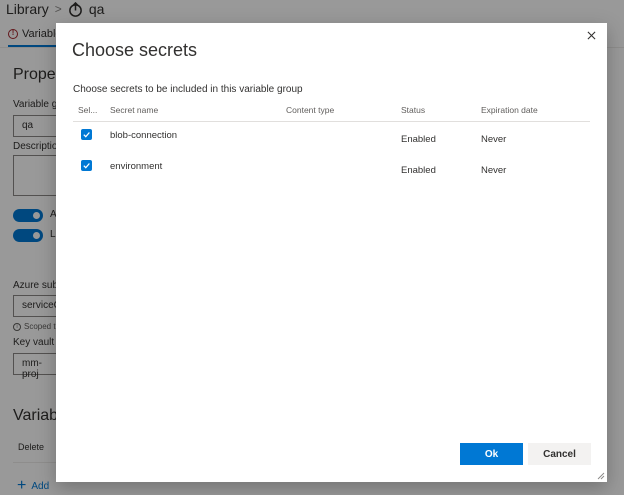 This screenshot has height=495, width=624. Describe the element at coordinates (331, 168) in the screenshot. I see `table-row: environment Enabled Never` at that location.